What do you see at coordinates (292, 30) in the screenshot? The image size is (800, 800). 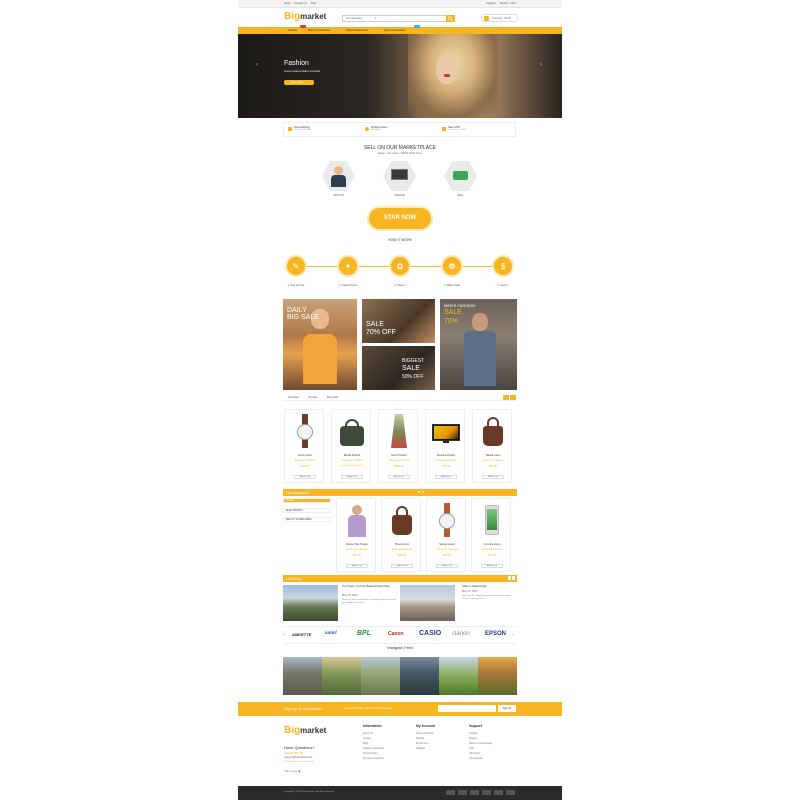 I see `nav-fashion: Fashion` at bounding box center [292, 30].